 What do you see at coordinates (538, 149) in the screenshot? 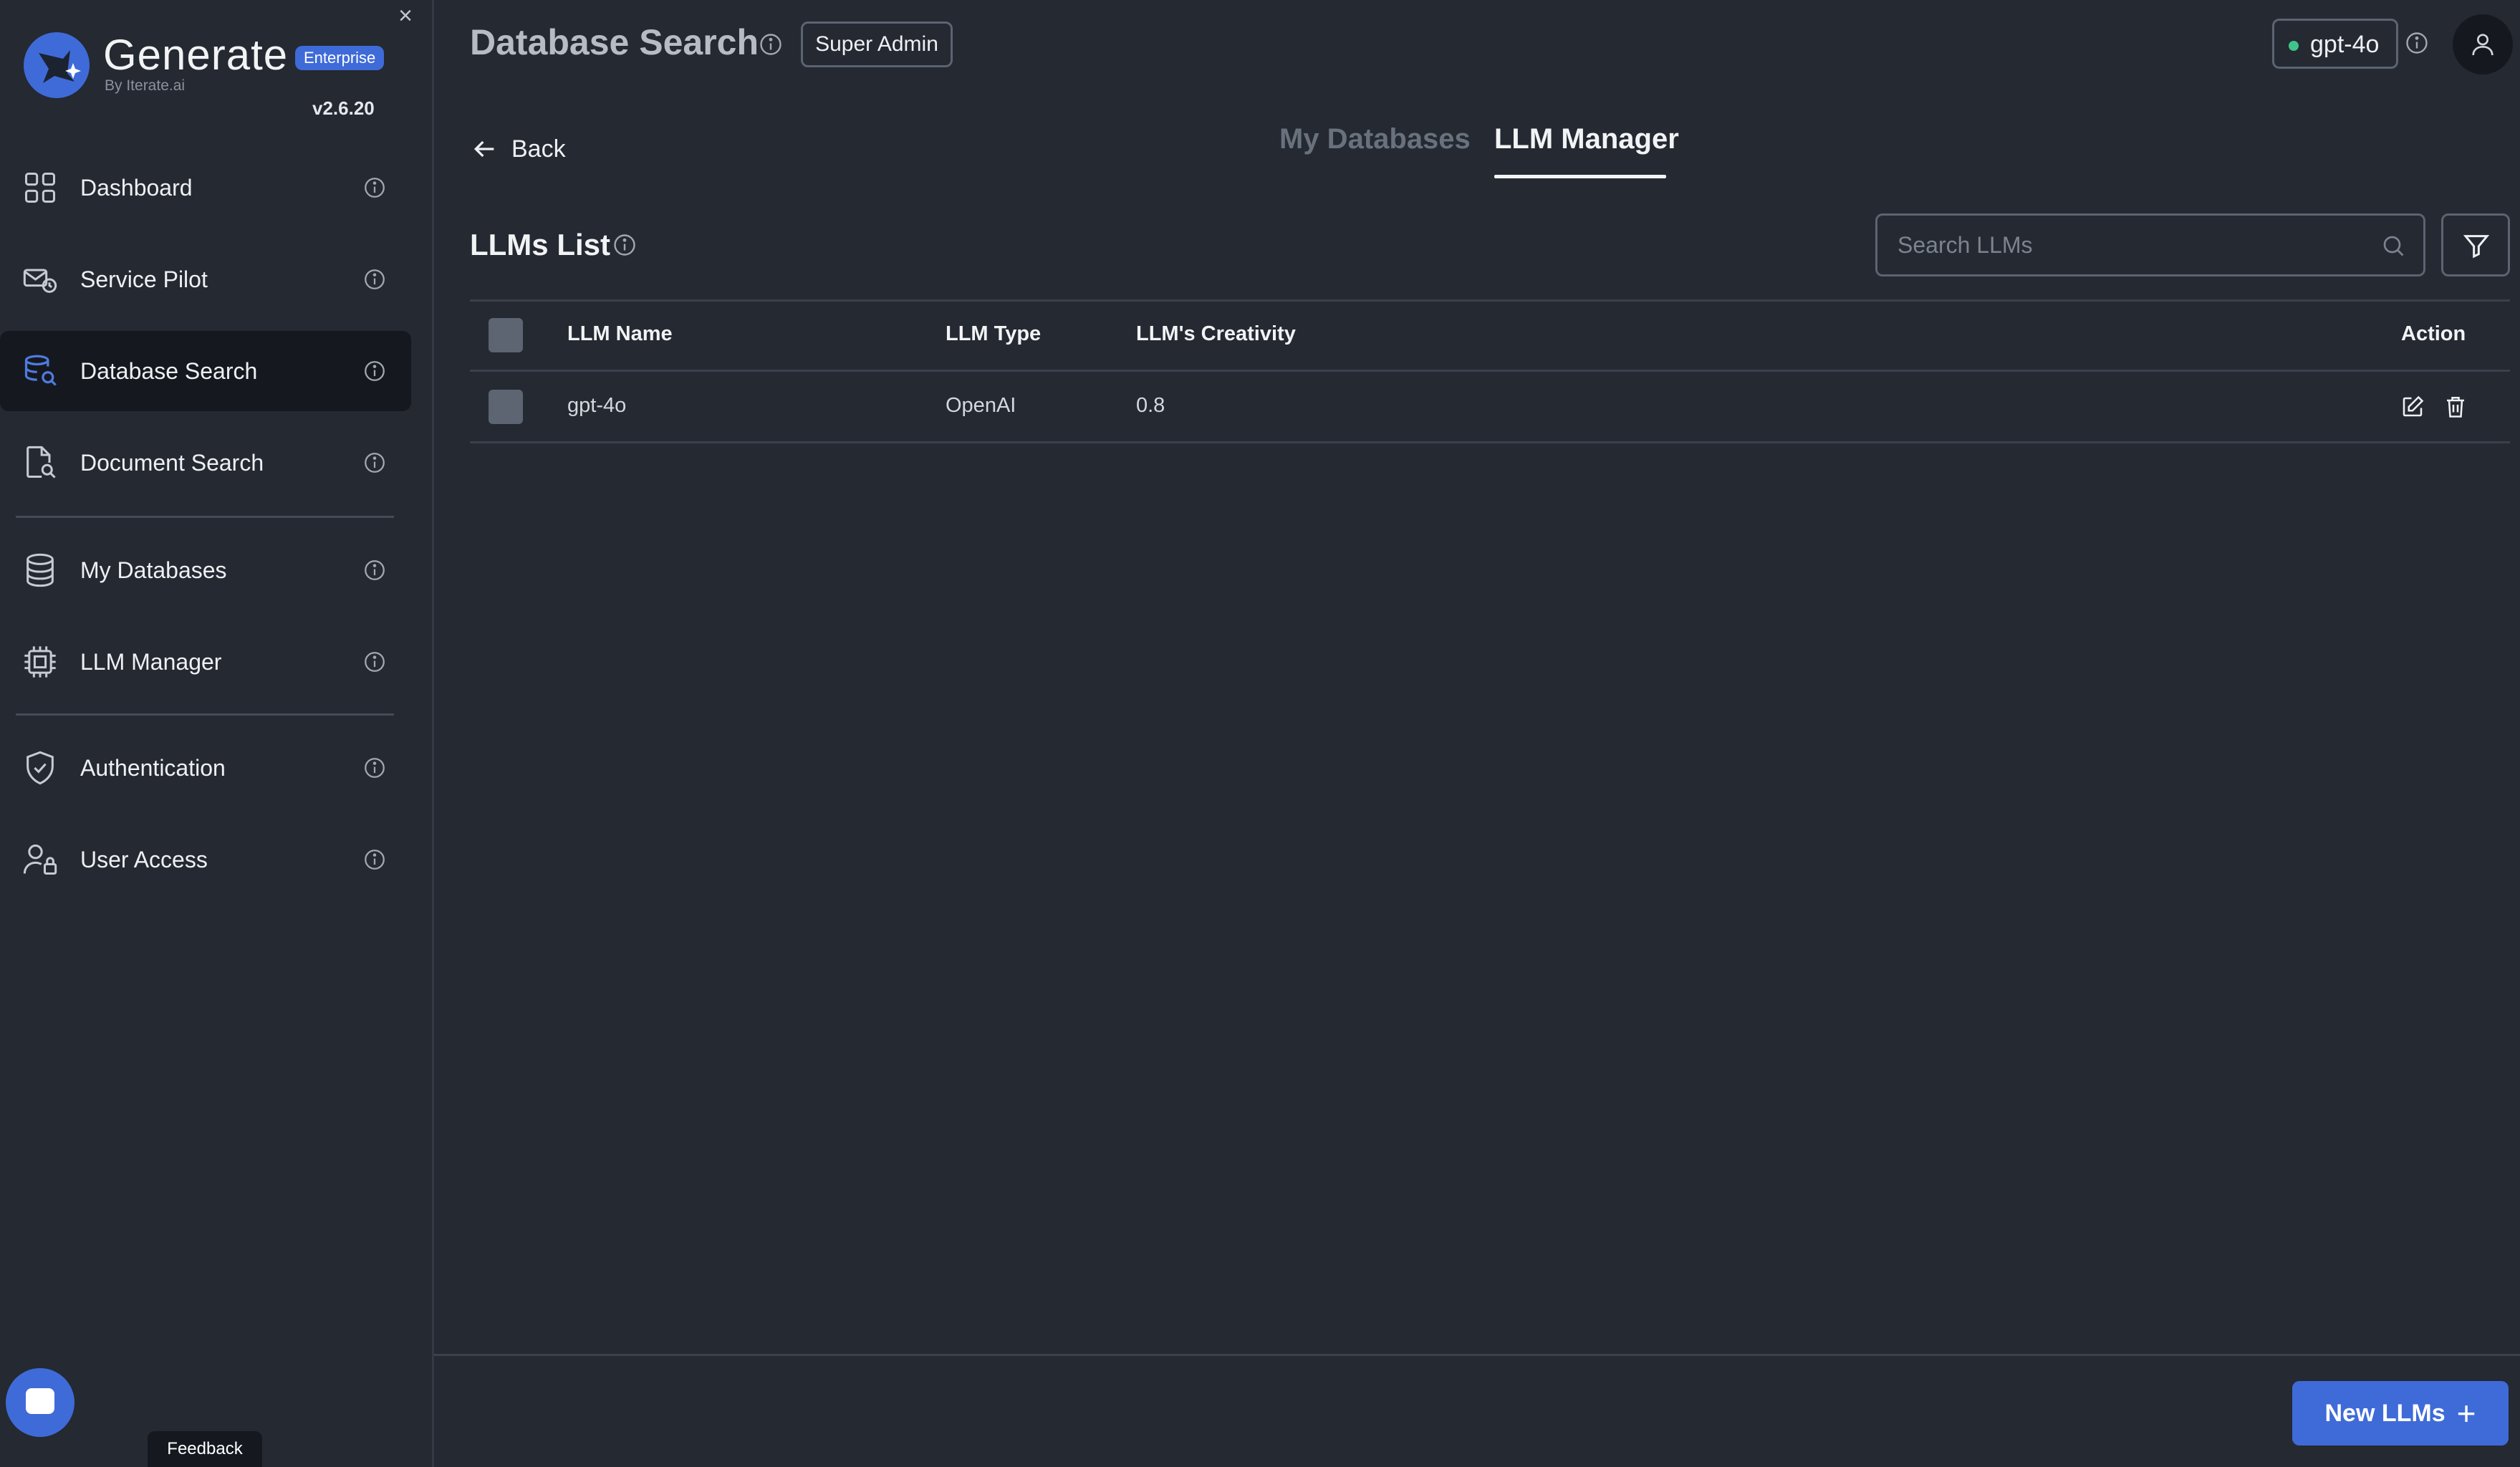
I see `back-label: Back` at bounding box center [538, 149].